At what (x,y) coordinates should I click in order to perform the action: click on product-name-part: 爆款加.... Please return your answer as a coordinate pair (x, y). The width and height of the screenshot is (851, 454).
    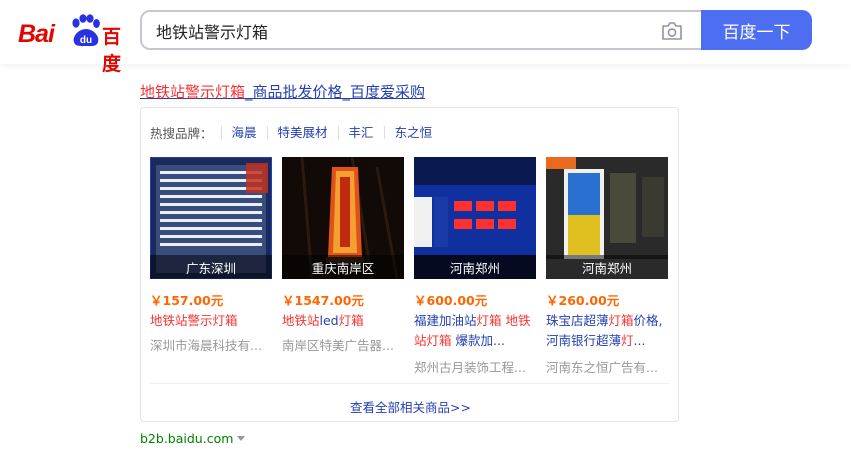
    Looking at the image, I should click on (478, 340).